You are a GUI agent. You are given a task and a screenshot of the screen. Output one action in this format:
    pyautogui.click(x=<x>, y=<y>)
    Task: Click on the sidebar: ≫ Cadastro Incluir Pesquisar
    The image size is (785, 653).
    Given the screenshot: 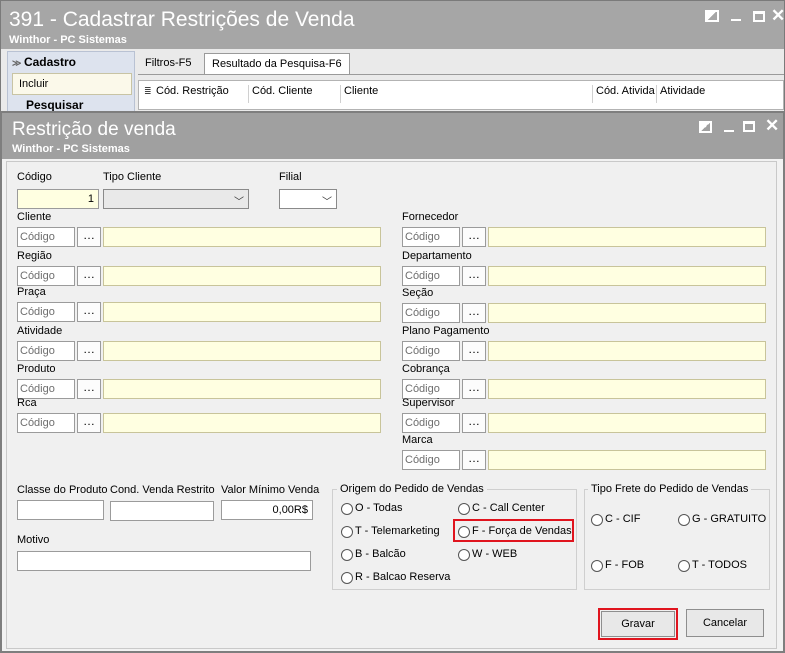 What is the action you would take?
    pyautogui.click(x=71, y=83)
    